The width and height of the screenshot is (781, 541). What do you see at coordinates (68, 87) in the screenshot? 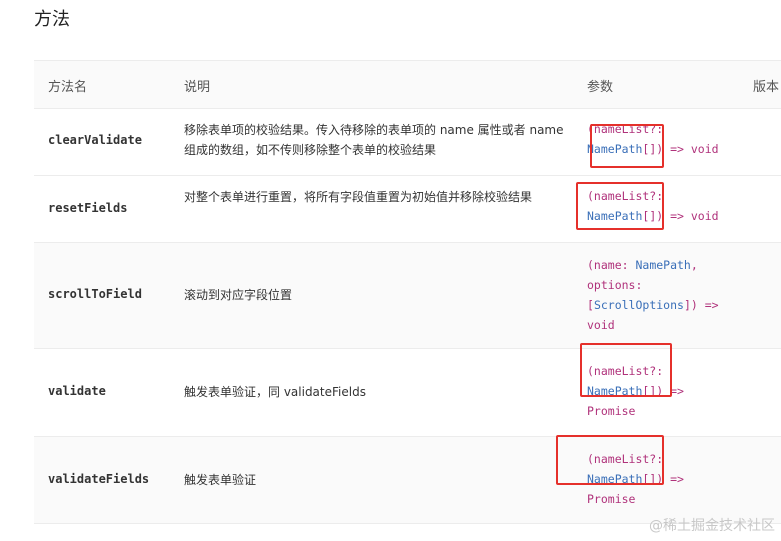
I see `column-header-name: 方法名` at bounding box center [68, 87].